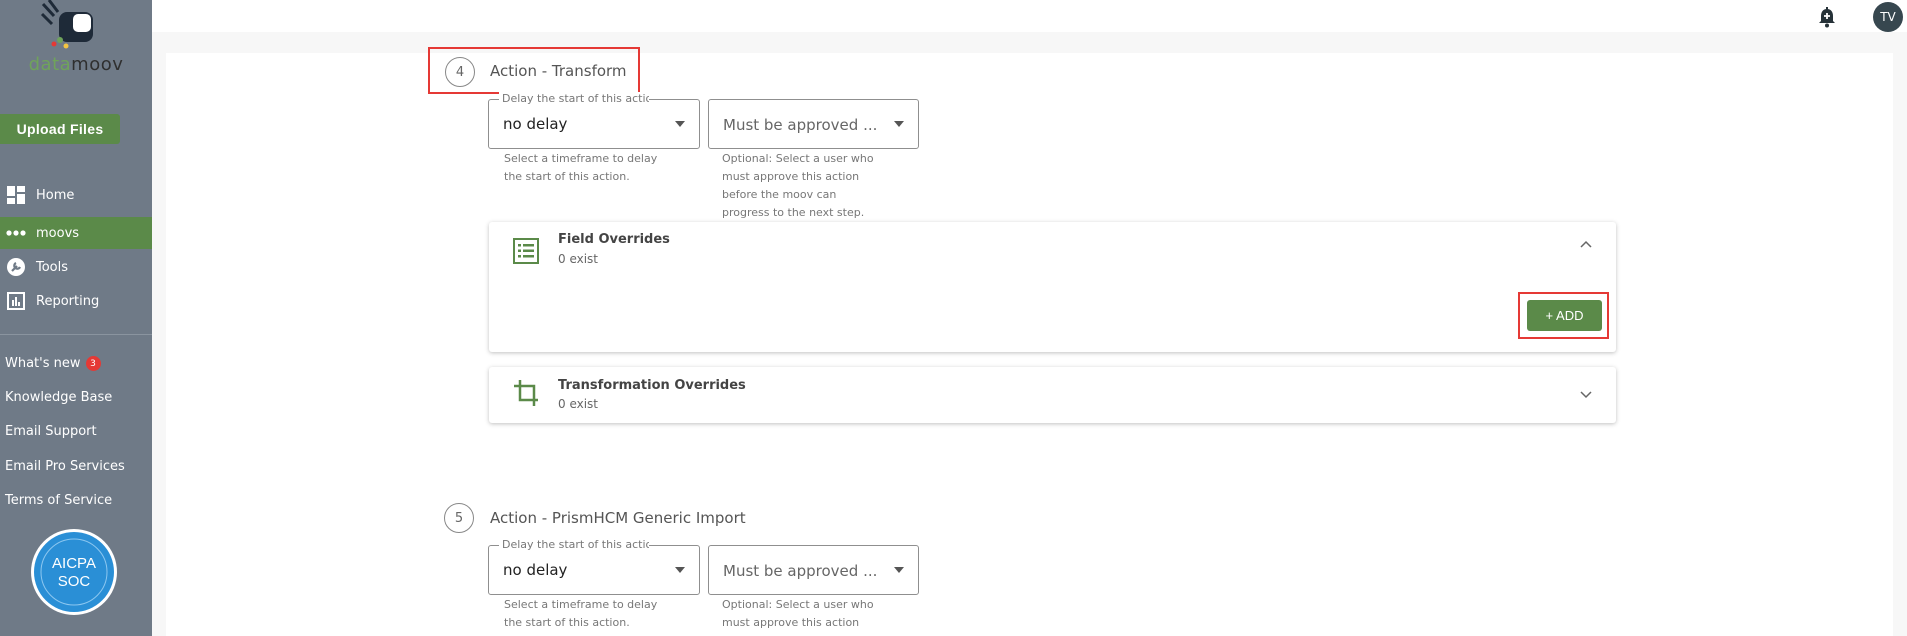  I want to click on transformation-overrides-title: Transformation Overrides, so click(652, 385).